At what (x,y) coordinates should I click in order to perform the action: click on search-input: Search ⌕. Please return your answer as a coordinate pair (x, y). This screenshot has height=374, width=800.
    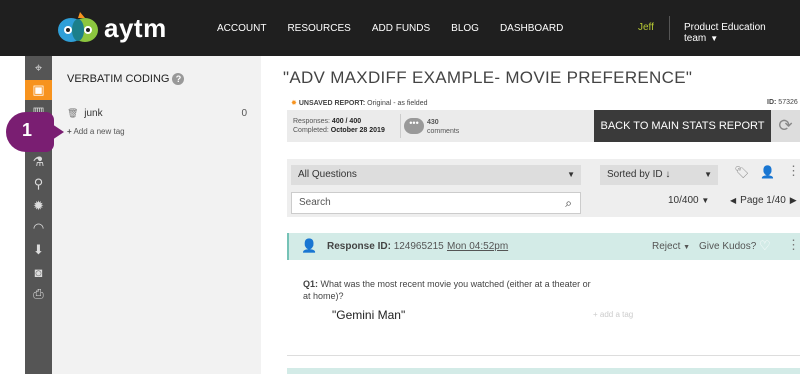
    Looking at the image, I should click on (436, 203).